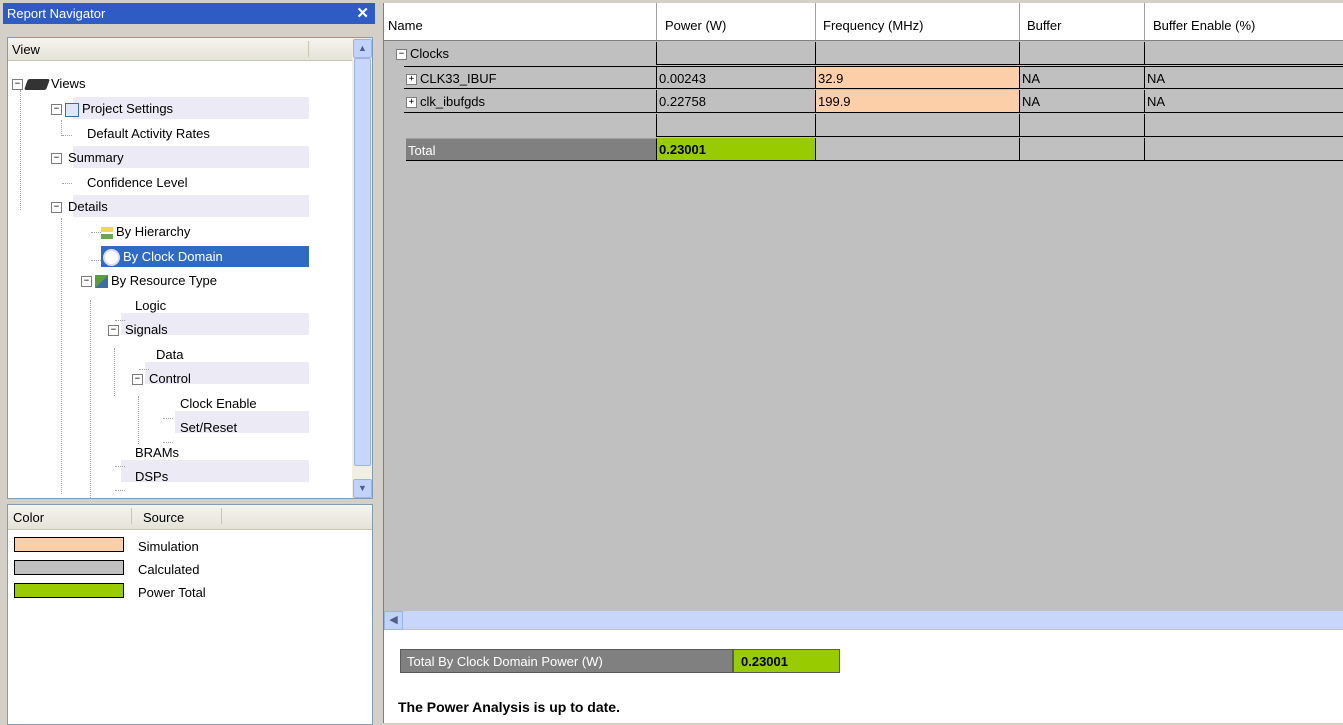 The height and width of the screenshot is (725, 1343). Describe the element at coordinates (151, 476) in the screenshot. I see `tree-node-dsps: DSPs` at that location.